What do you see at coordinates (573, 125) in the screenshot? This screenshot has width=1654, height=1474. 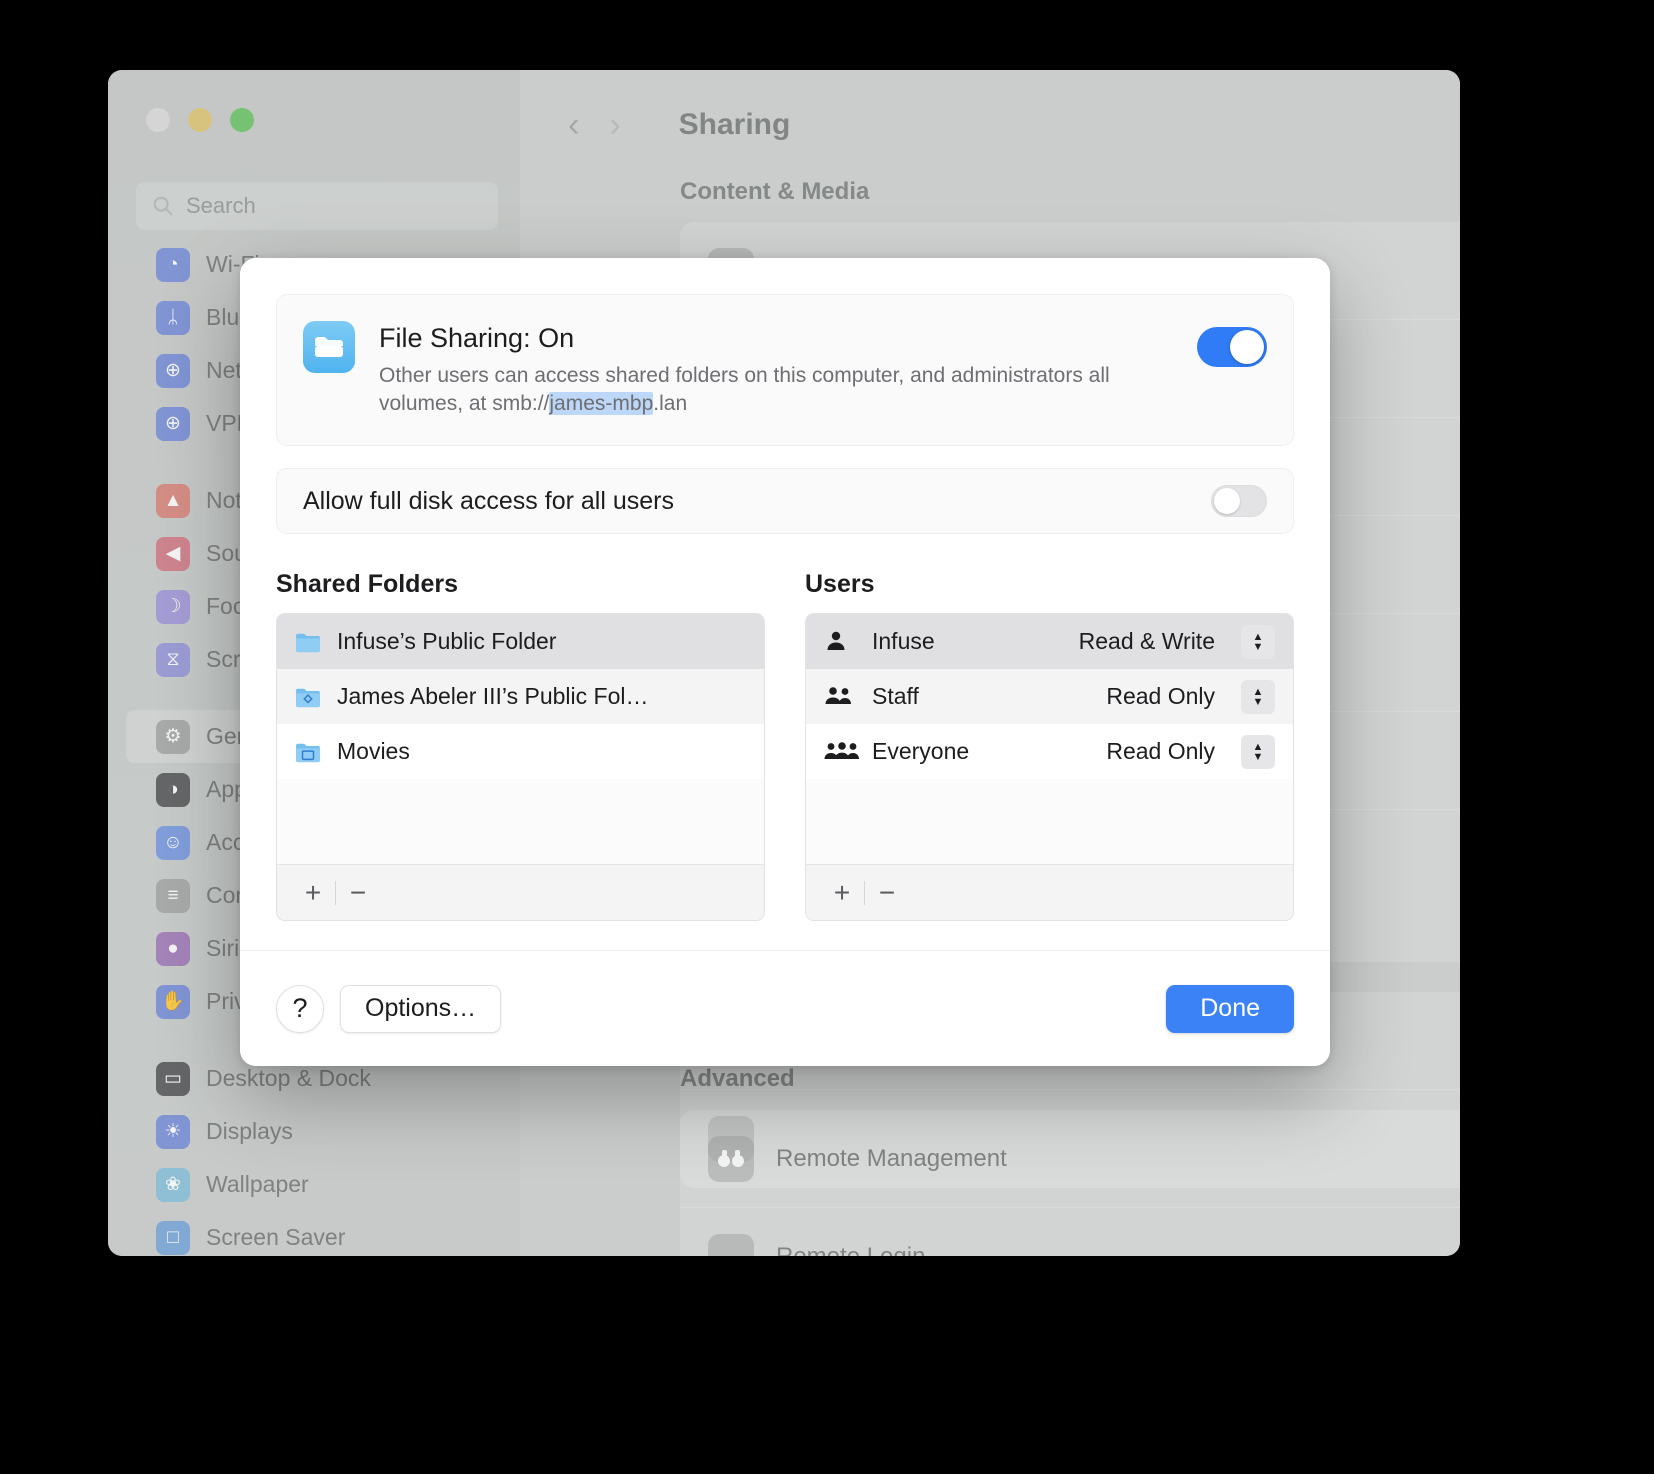 I see `back-button: ‹` at bounding box center [573, 125].